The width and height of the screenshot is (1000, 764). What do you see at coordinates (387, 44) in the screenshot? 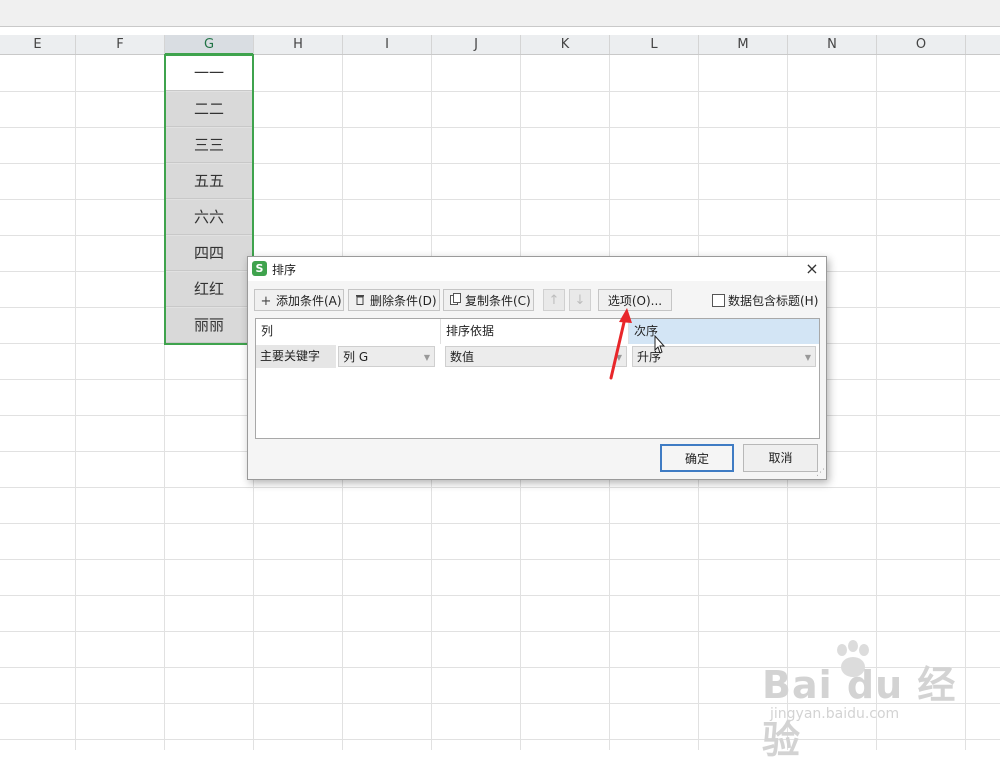
I see `column-header-i: I` at bounding box center [387, 44].